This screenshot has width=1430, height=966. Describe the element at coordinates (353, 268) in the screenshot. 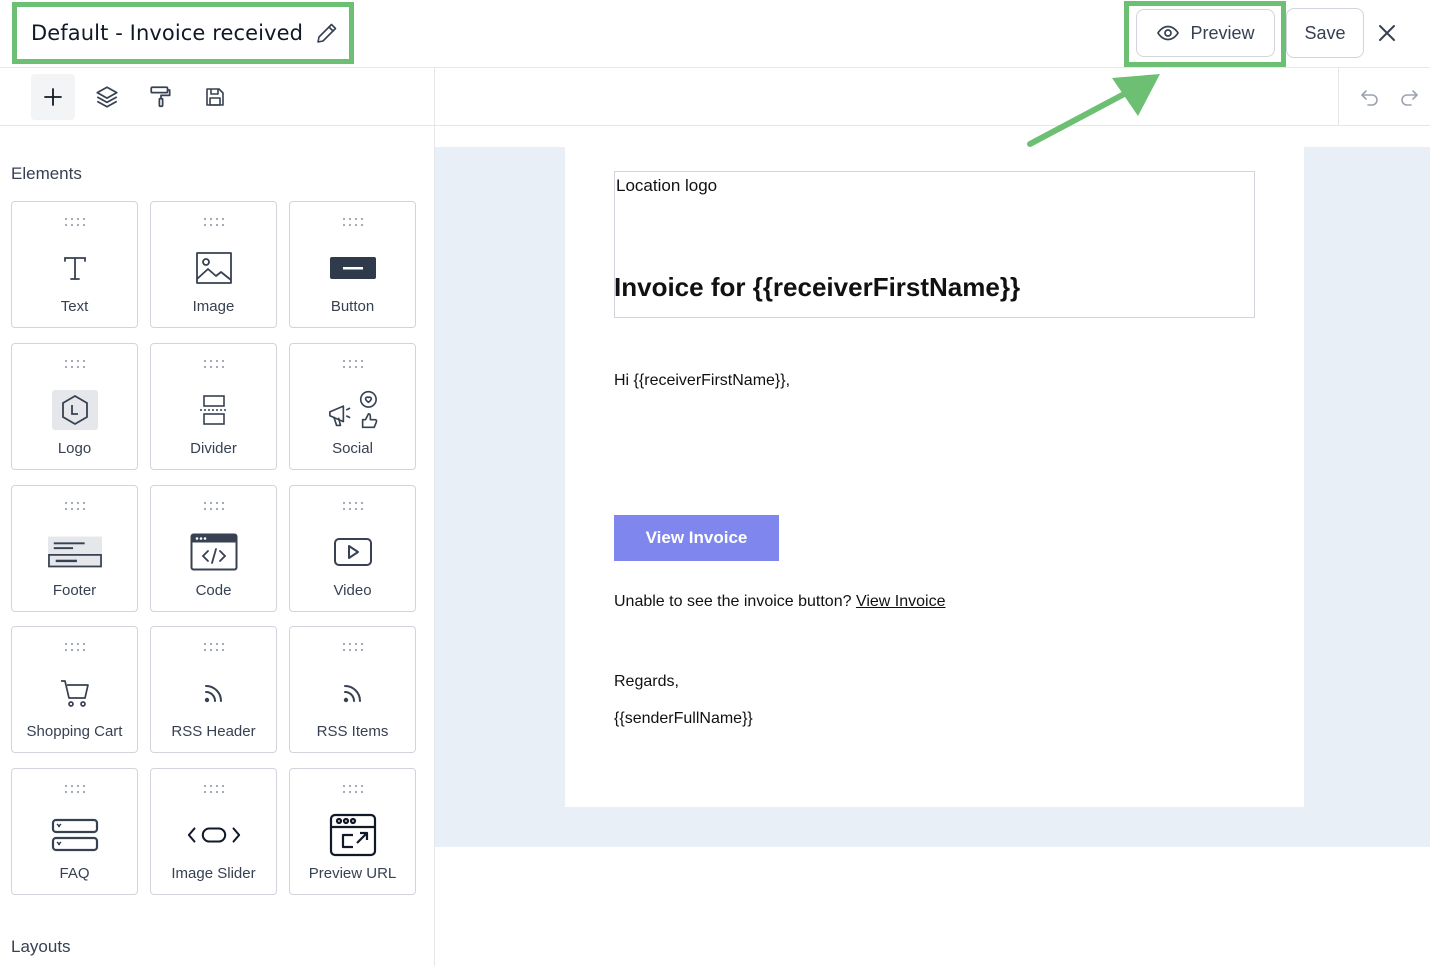

I see `button-icon` at that location.